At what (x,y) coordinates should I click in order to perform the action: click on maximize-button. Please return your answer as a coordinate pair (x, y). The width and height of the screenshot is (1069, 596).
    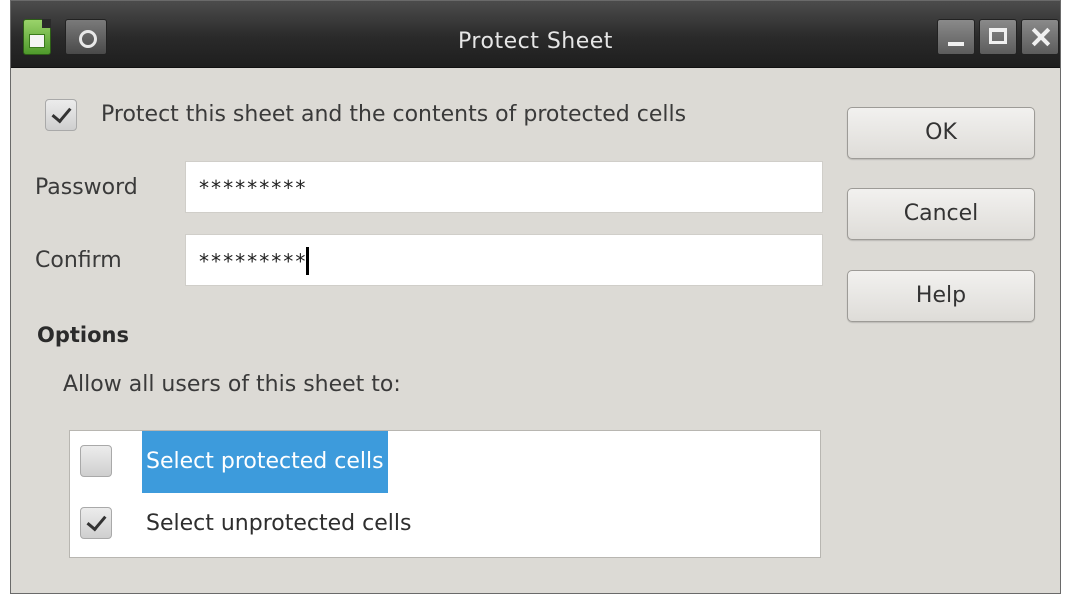
    Looking at the image, I should click on (998, 37).